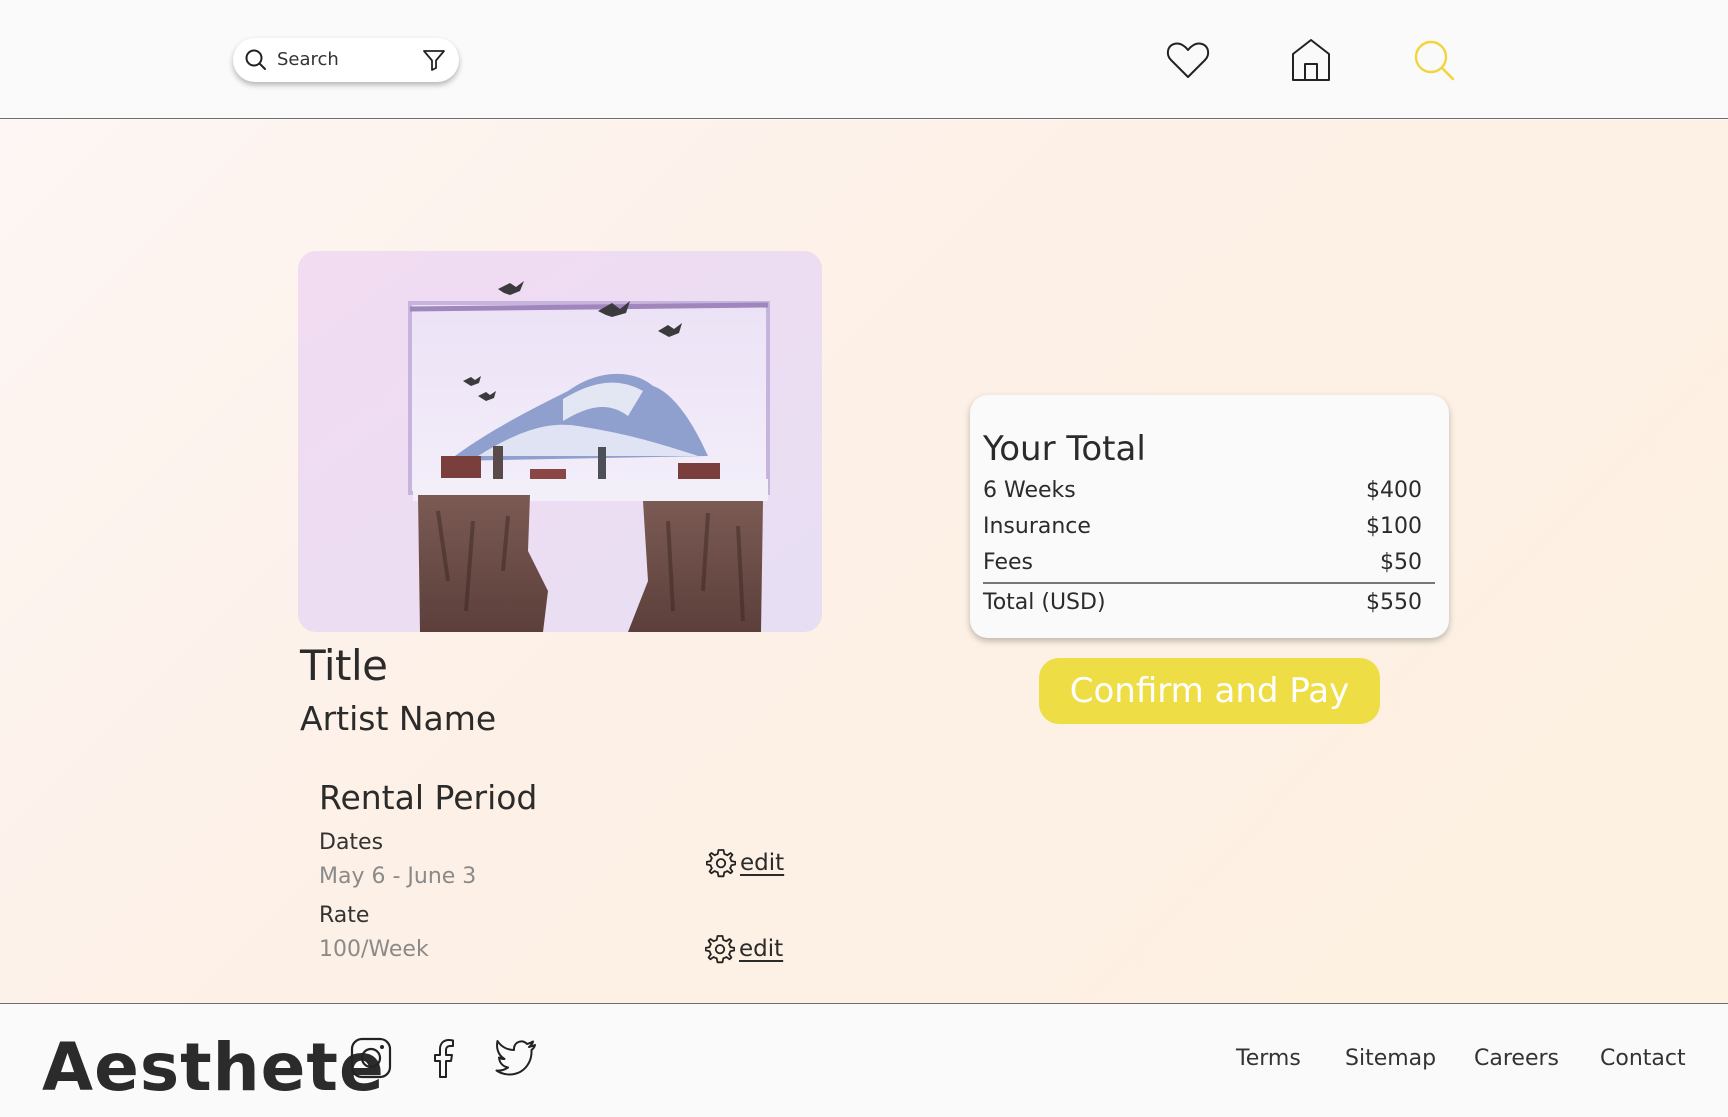 The height and width of the screenshot is (1117, 1728). What do you see at coordinates (344, 665) in the screenshot?
I see `artwork-title: Title` at bounding box center [344, 665].